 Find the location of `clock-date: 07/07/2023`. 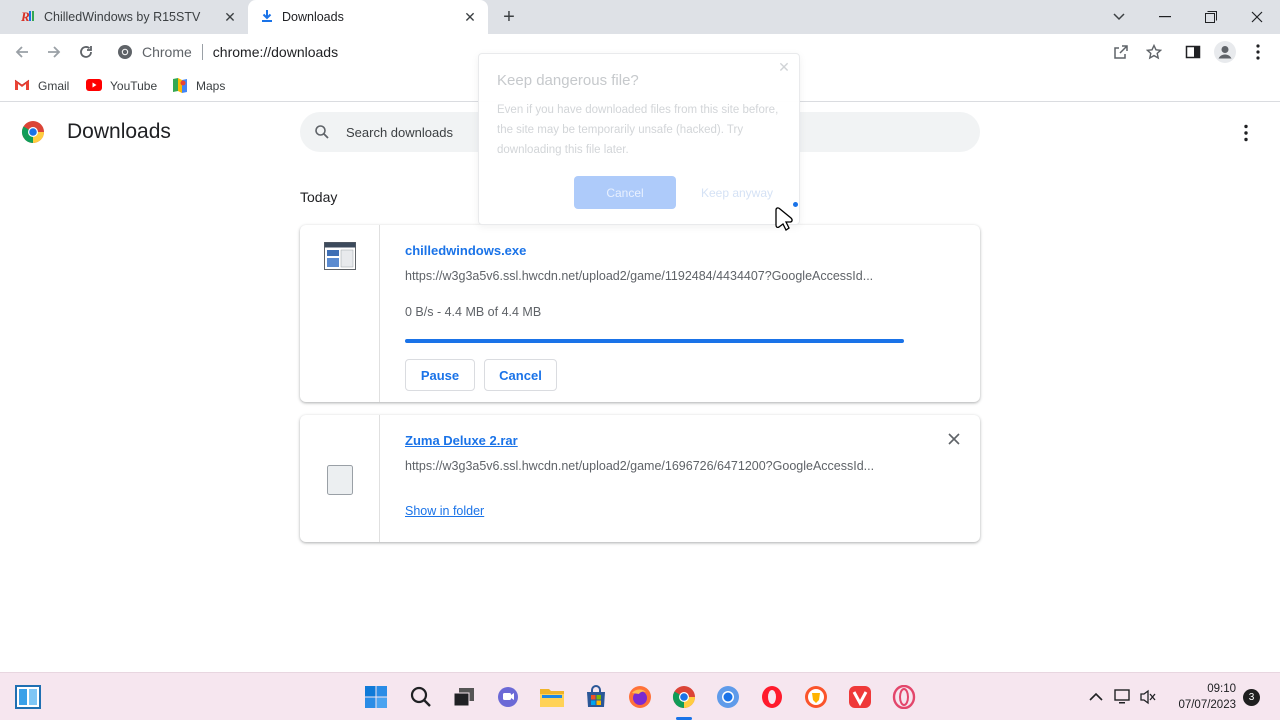

clock-date: 07/07/2023 is located at coordinates (1207, 705).